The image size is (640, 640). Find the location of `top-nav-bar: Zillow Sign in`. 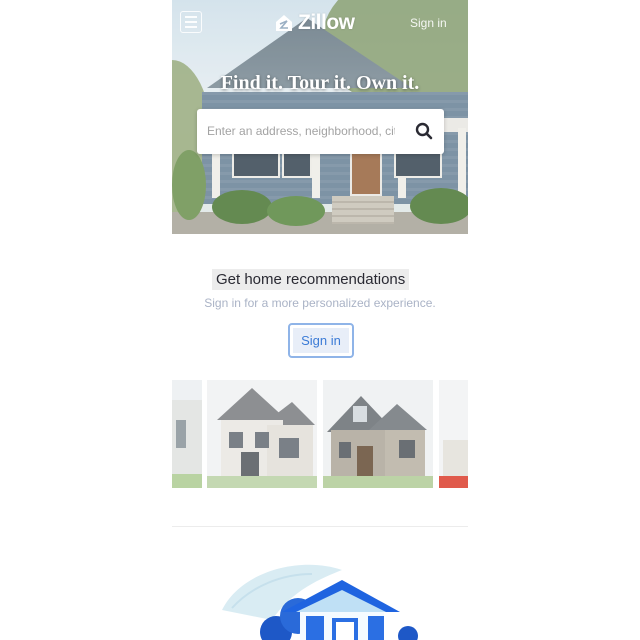

top-nav-bar: Zillow Sign in is located at coordinates (320, 22).